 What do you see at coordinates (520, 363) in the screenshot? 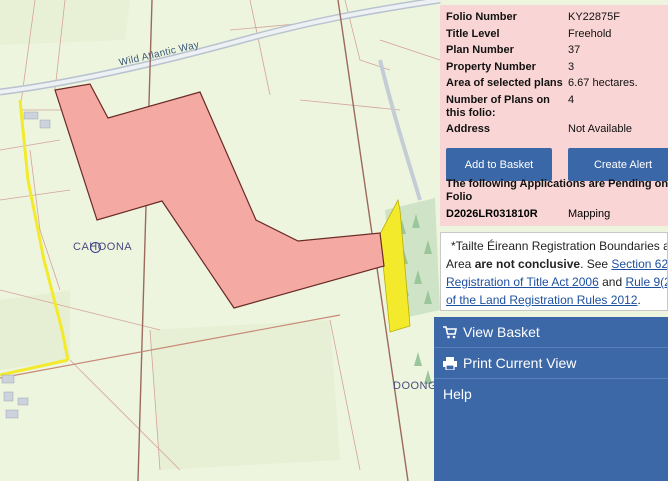
I see `menu-item-label: Print Current View` at bounding box center [520, 363].